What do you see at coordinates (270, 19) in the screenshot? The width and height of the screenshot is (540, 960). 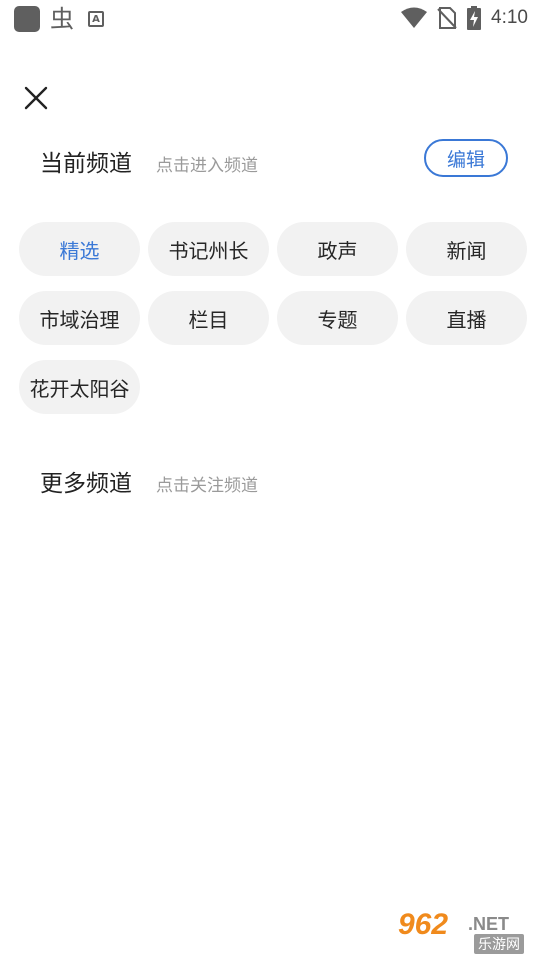 I see `status-bar: 虫 A 4:10` at bounding box center [270, 19].